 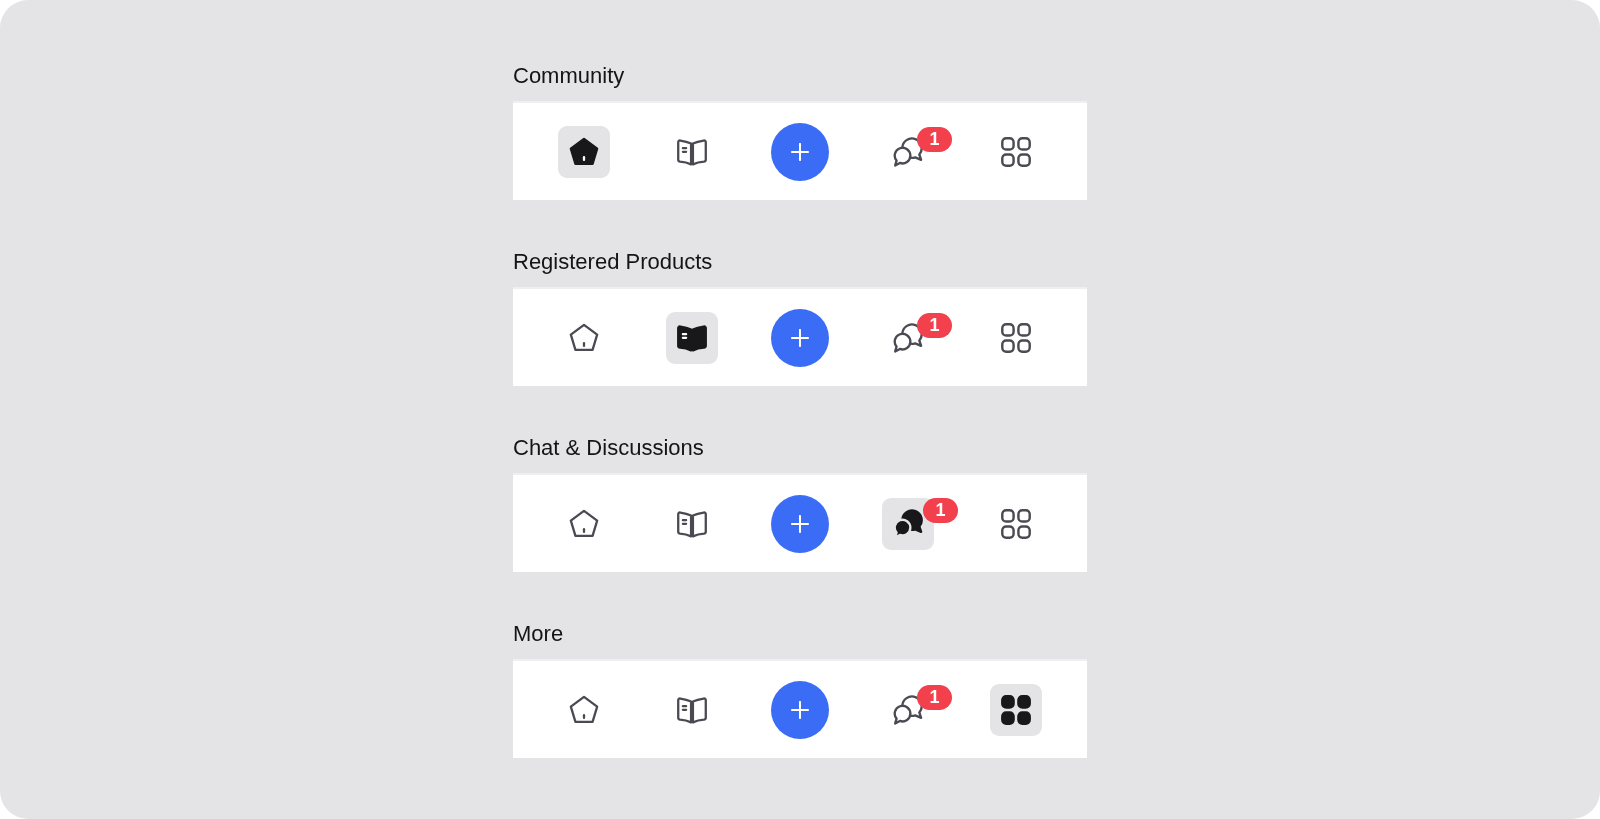 I want to click on section-title: More, so click(x=538, y=634).